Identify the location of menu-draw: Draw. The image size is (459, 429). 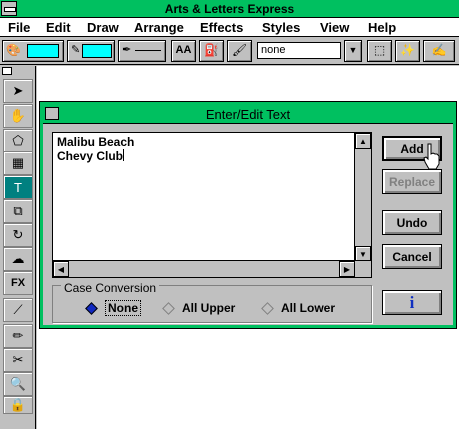
(103, 27).